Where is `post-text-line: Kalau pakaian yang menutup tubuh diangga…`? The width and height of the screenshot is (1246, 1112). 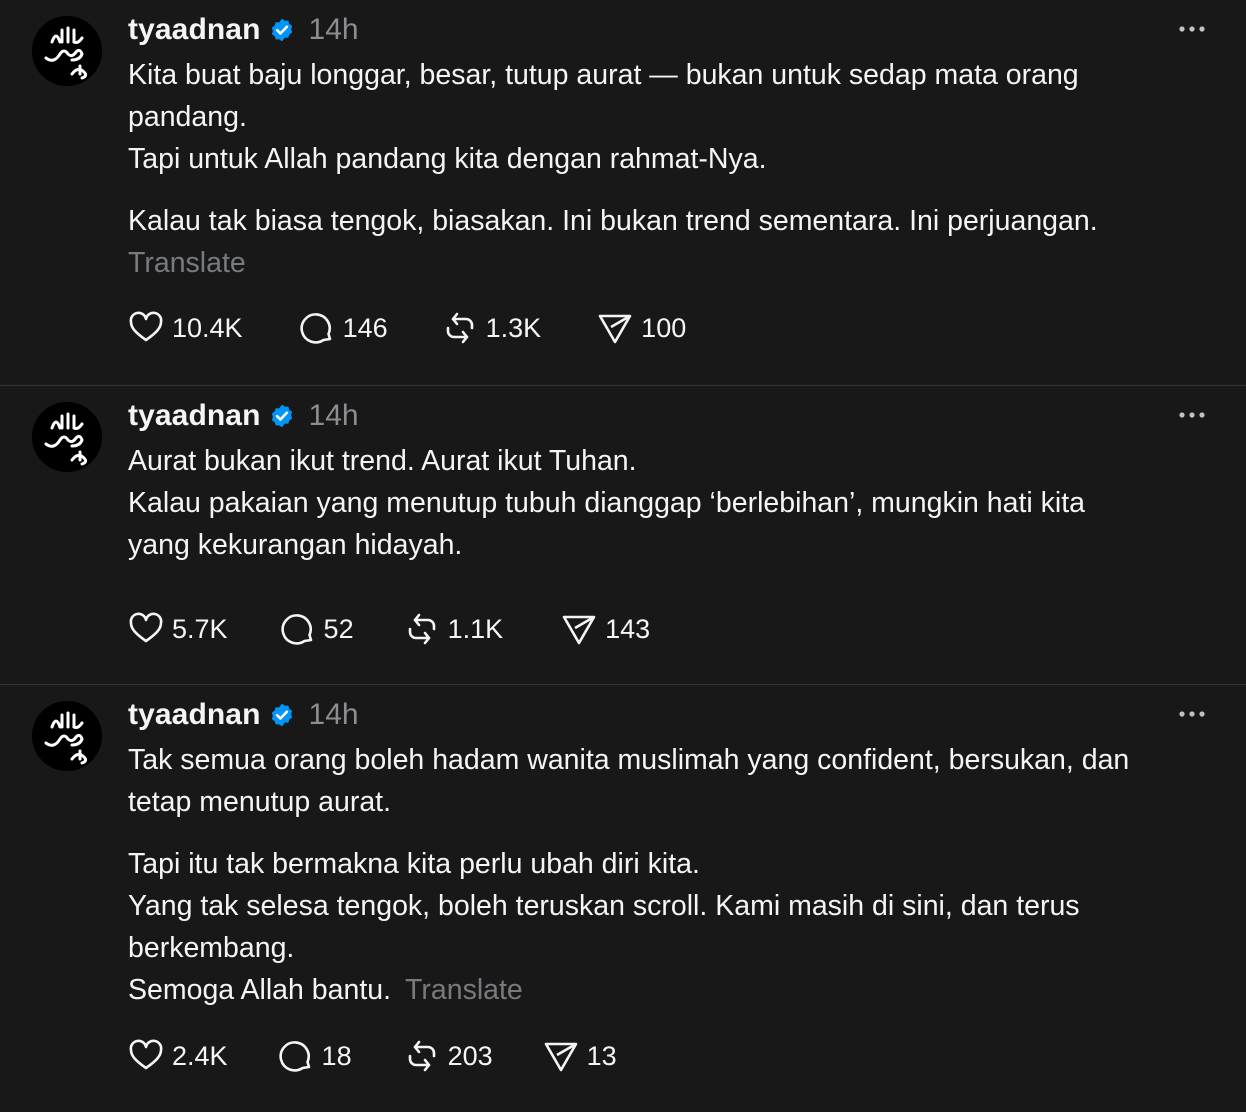 post-text-line: Kalau pakaian yang menutup tubuh diangga… is located at coordinates (607, 503).